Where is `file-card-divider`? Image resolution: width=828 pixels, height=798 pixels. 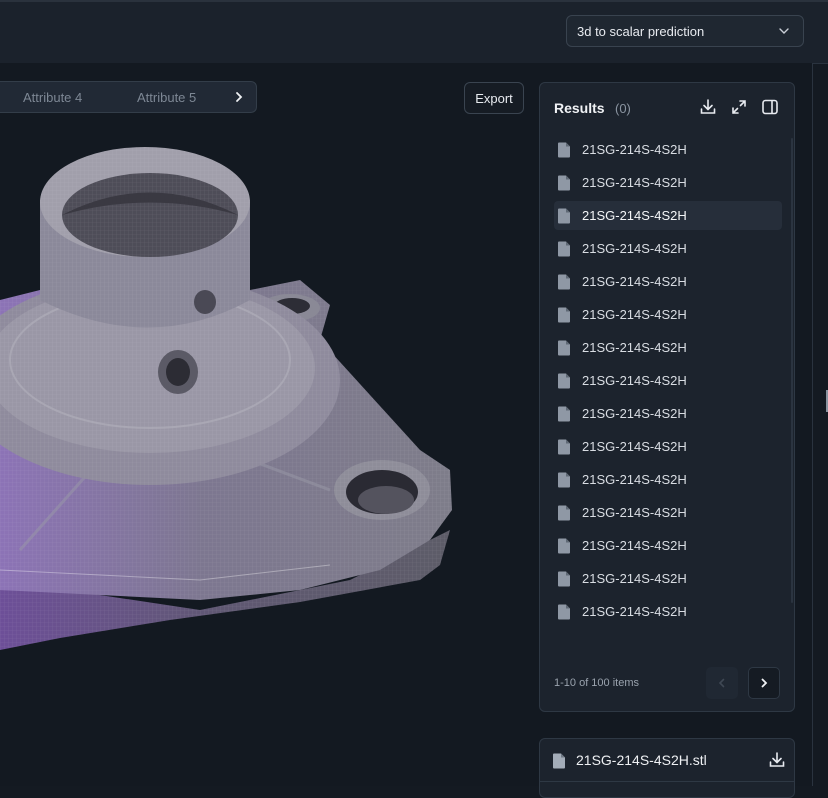
file-card-divider is located at coordinates (667, 781).